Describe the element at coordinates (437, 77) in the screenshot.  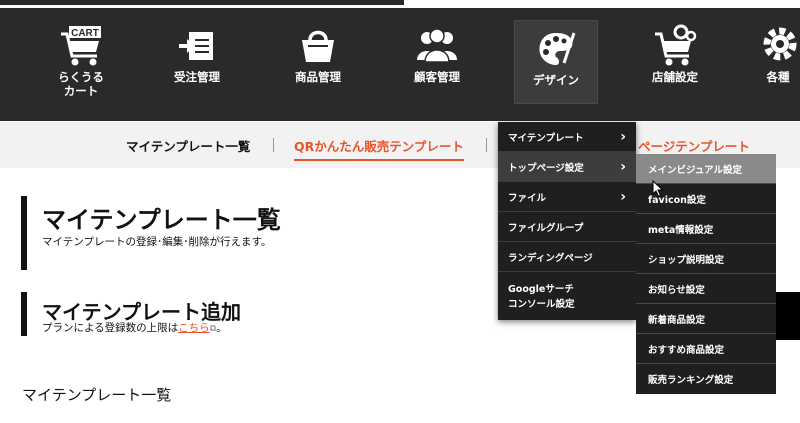
I see `nav-label: 顧客管理` at that location.